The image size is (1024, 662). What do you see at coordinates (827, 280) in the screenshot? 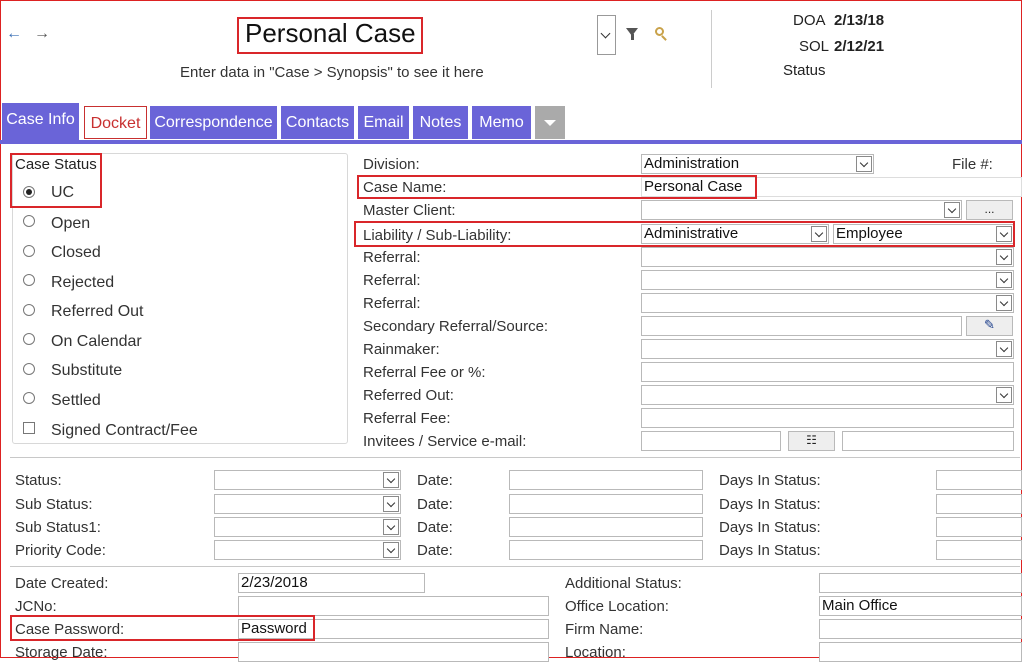
I see `referral-2-select` at bounding box center [827, 280].